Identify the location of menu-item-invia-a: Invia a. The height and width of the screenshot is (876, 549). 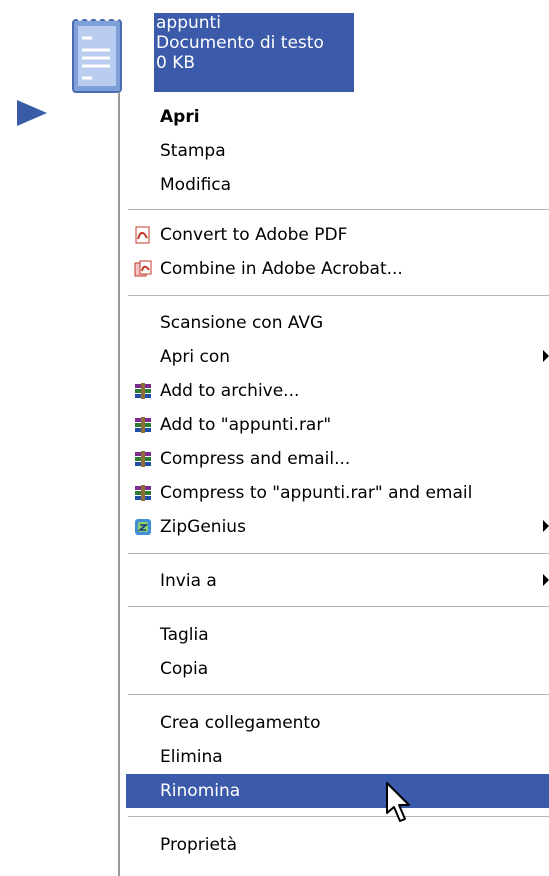
(334, 581).